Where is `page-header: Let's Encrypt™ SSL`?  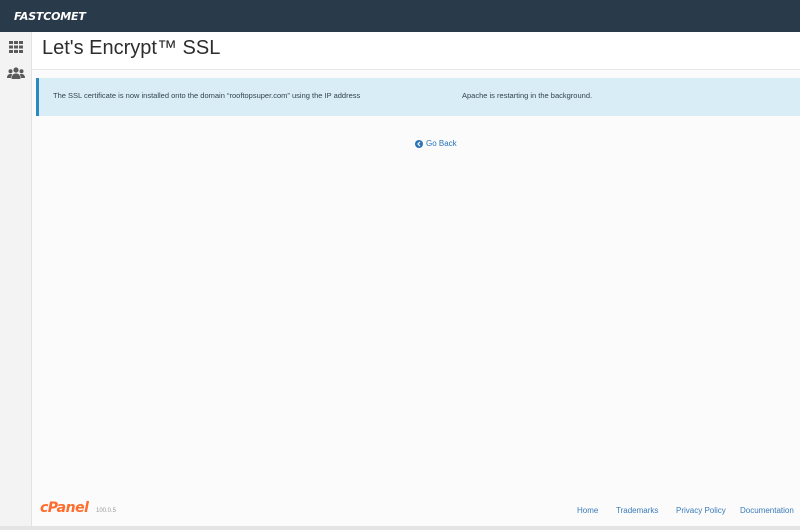
page-header: Let's Encrypt™ SSL is located at coordinates (416, 51).